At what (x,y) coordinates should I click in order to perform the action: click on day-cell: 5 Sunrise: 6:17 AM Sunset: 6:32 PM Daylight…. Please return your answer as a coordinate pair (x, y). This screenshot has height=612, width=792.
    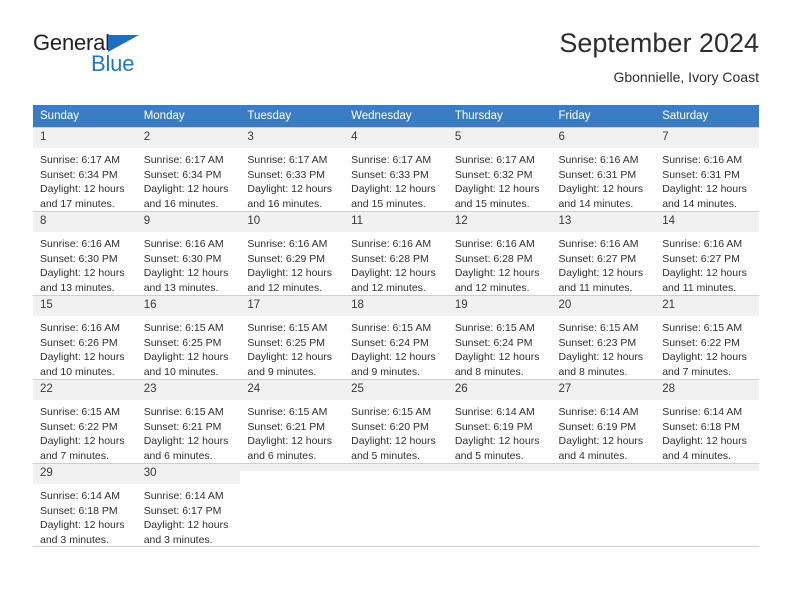
    Looking at the image, I should click on (499, 169).